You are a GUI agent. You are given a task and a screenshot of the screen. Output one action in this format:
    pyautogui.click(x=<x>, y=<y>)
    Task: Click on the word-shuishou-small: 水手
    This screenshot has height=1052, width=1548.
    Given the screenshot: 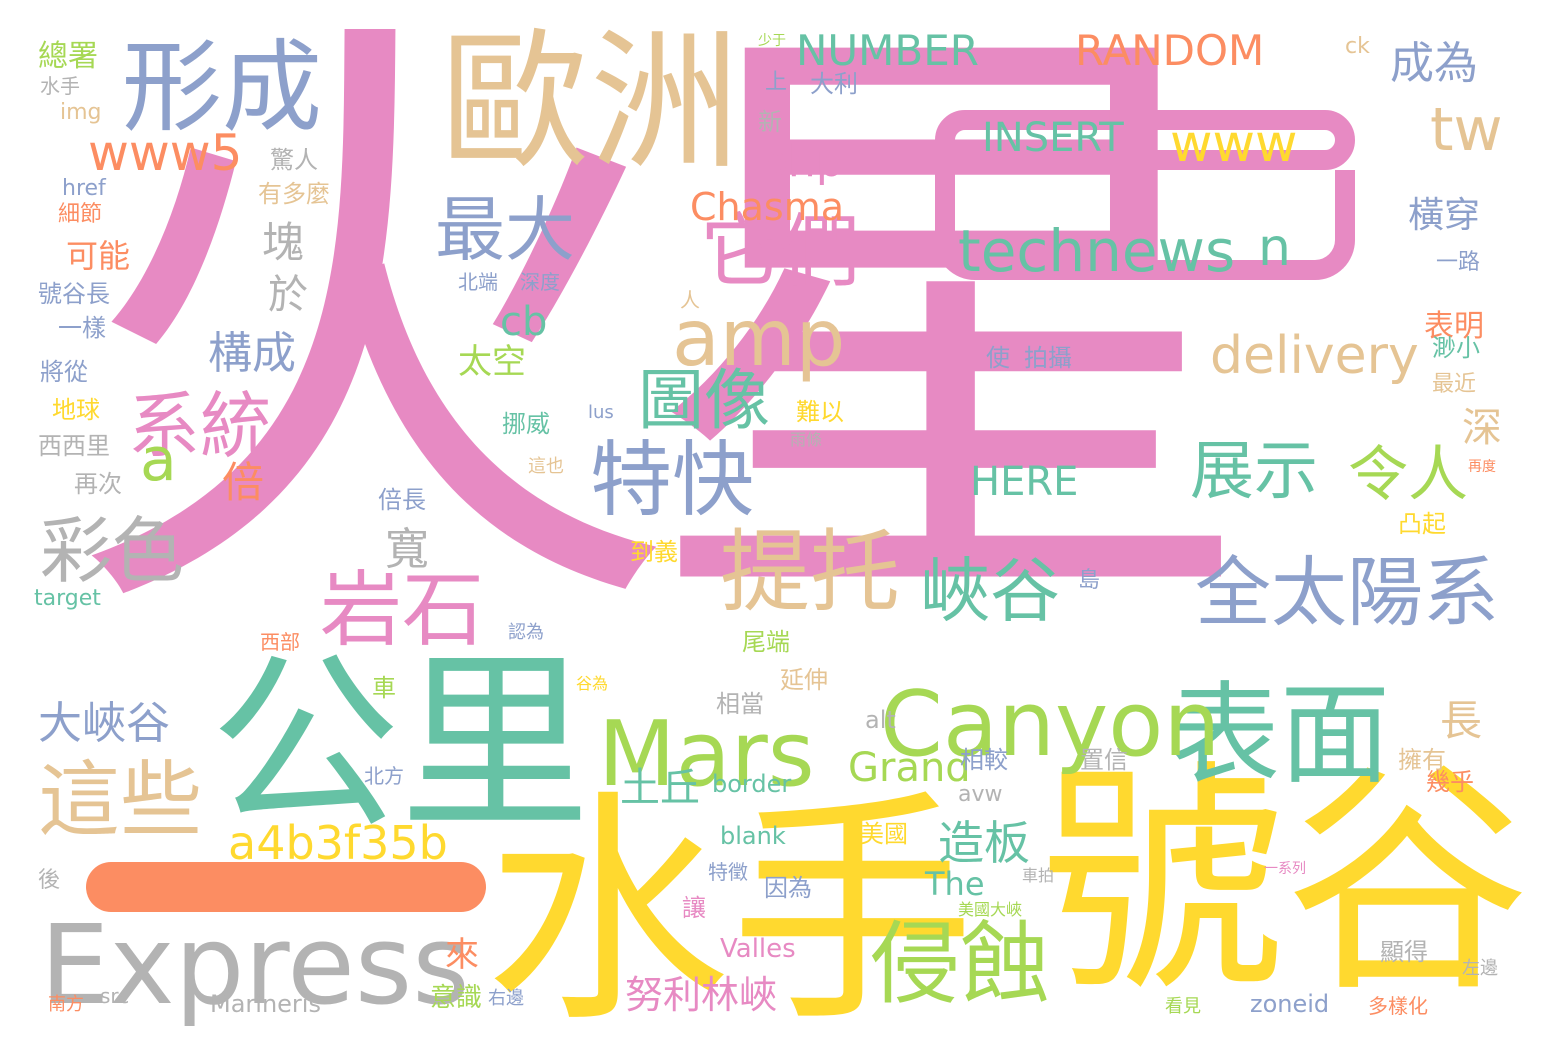 What is the action you would take?
    pyautogui.click(x=60, y=86)
    